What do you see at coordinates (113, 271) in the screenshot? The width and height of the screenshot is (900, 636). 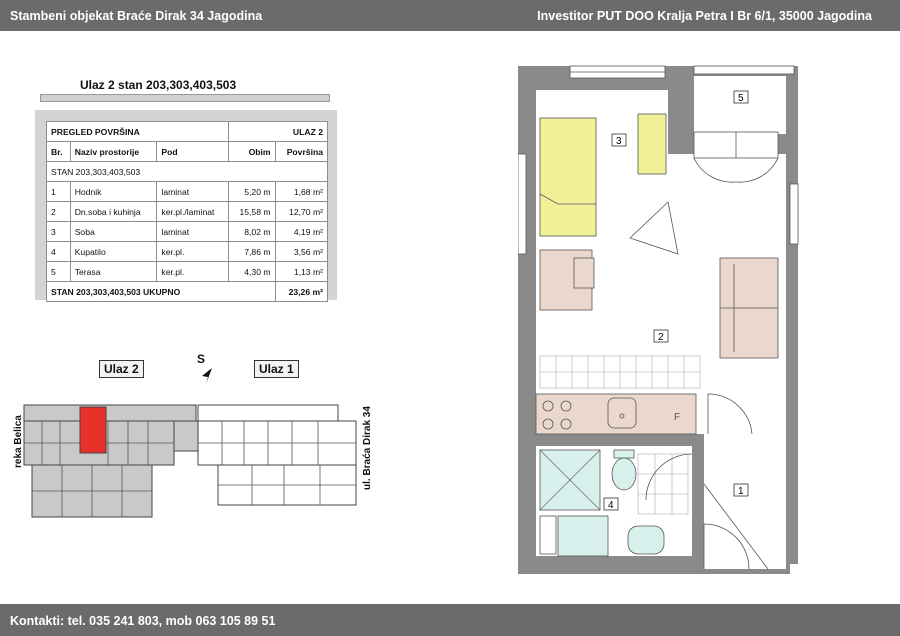 I see `cell: Terasa` at bounding box center [113, 271].